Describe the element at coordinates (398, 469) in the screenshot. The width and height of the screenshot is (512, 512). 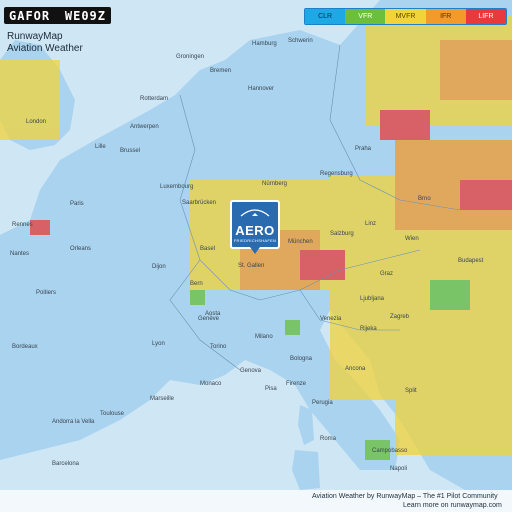
I see `city-label: Napoli` at that location.